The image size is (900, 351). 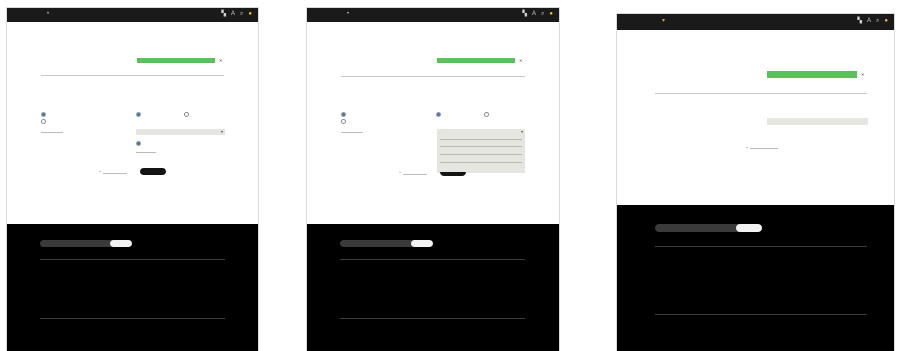 What do you see at coordinates (481, 151) in the screenshot?
I see `dropdown-menu-open: ▾` at bounding box center [481, 151].